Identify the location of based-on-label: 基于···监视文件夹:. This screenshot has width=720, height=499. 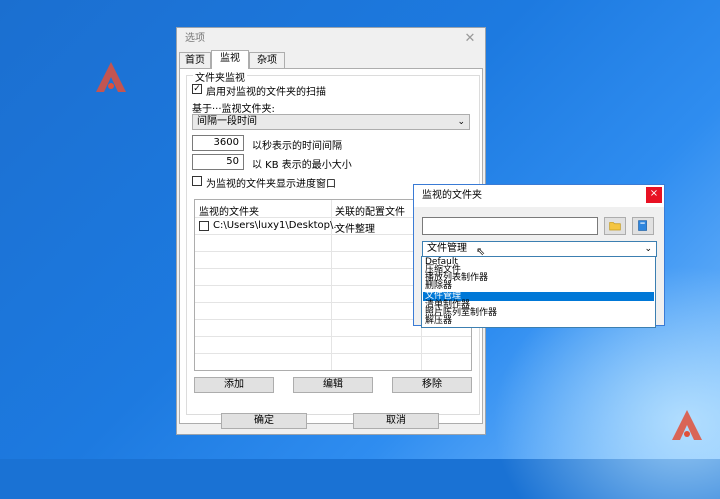
(233, 109).